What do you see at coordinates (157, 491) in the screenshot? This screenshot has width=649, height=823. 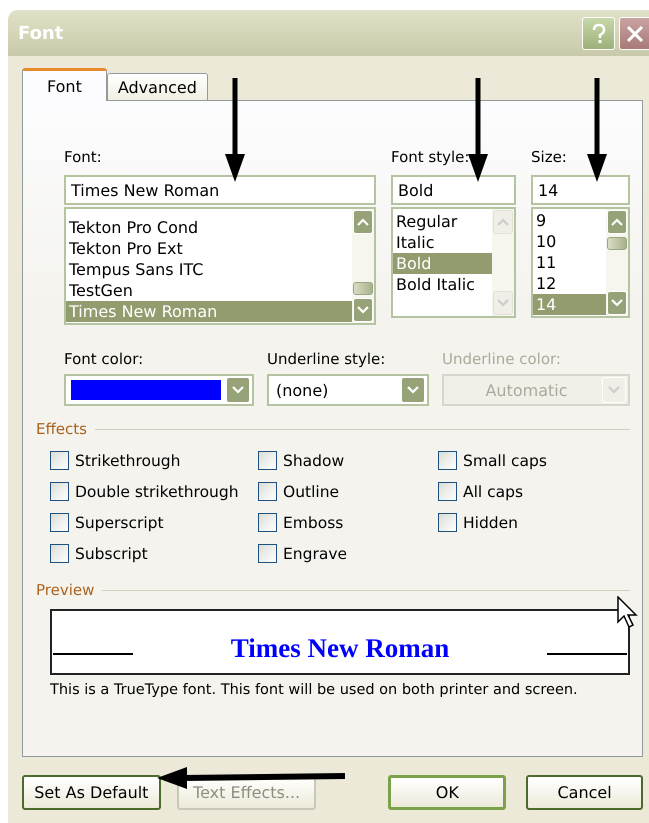 I see `checkbox-label: Double strikethrough` at bounding box center [157, 491].